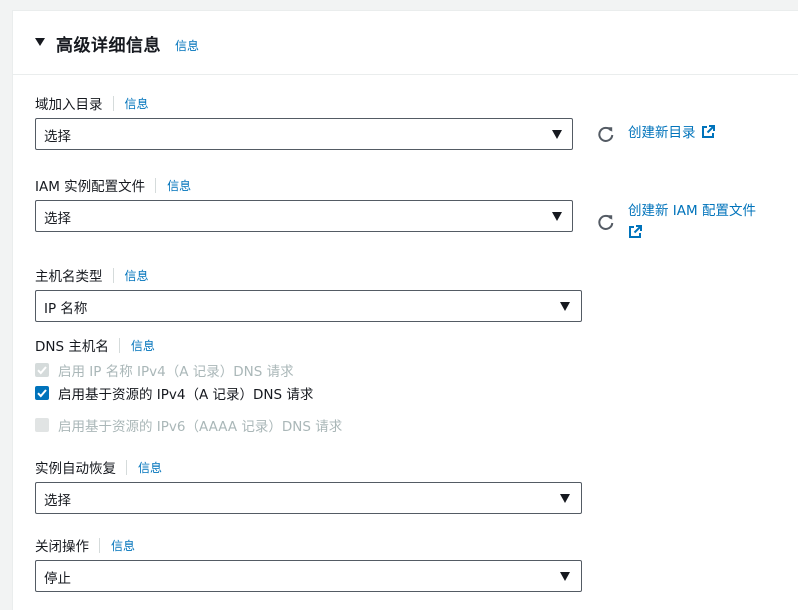  Describe the element at coordinates (137, 275) in the screenshot. I see `hostname-type-info-link: 信息` at that location.